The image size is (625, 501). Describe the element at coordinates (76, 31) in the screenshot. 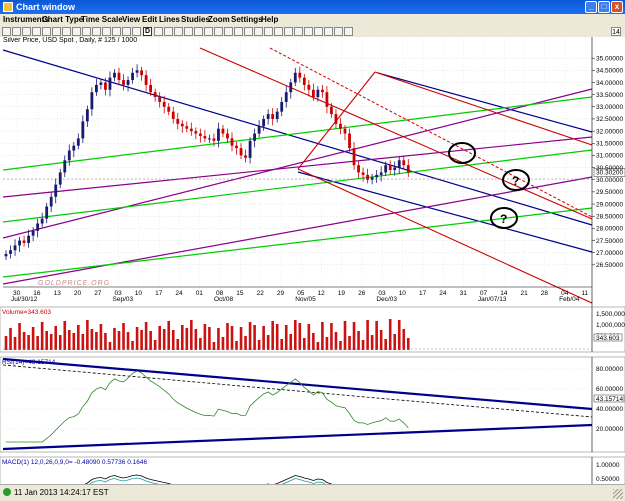

I see `tool-fib-icon` at that location.